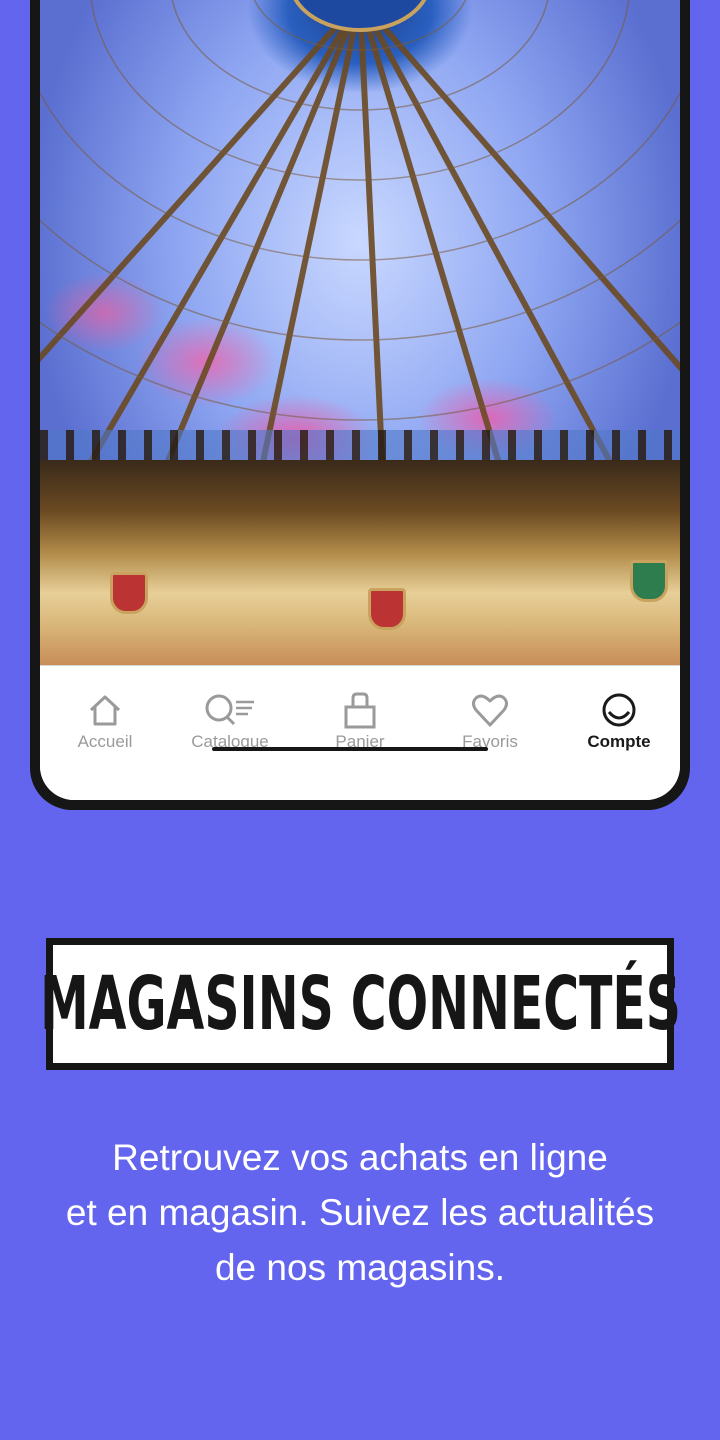 Image resolution: width=720 pixels, height=1440 pixels. I want to click on home-icon, so click(105, 710).